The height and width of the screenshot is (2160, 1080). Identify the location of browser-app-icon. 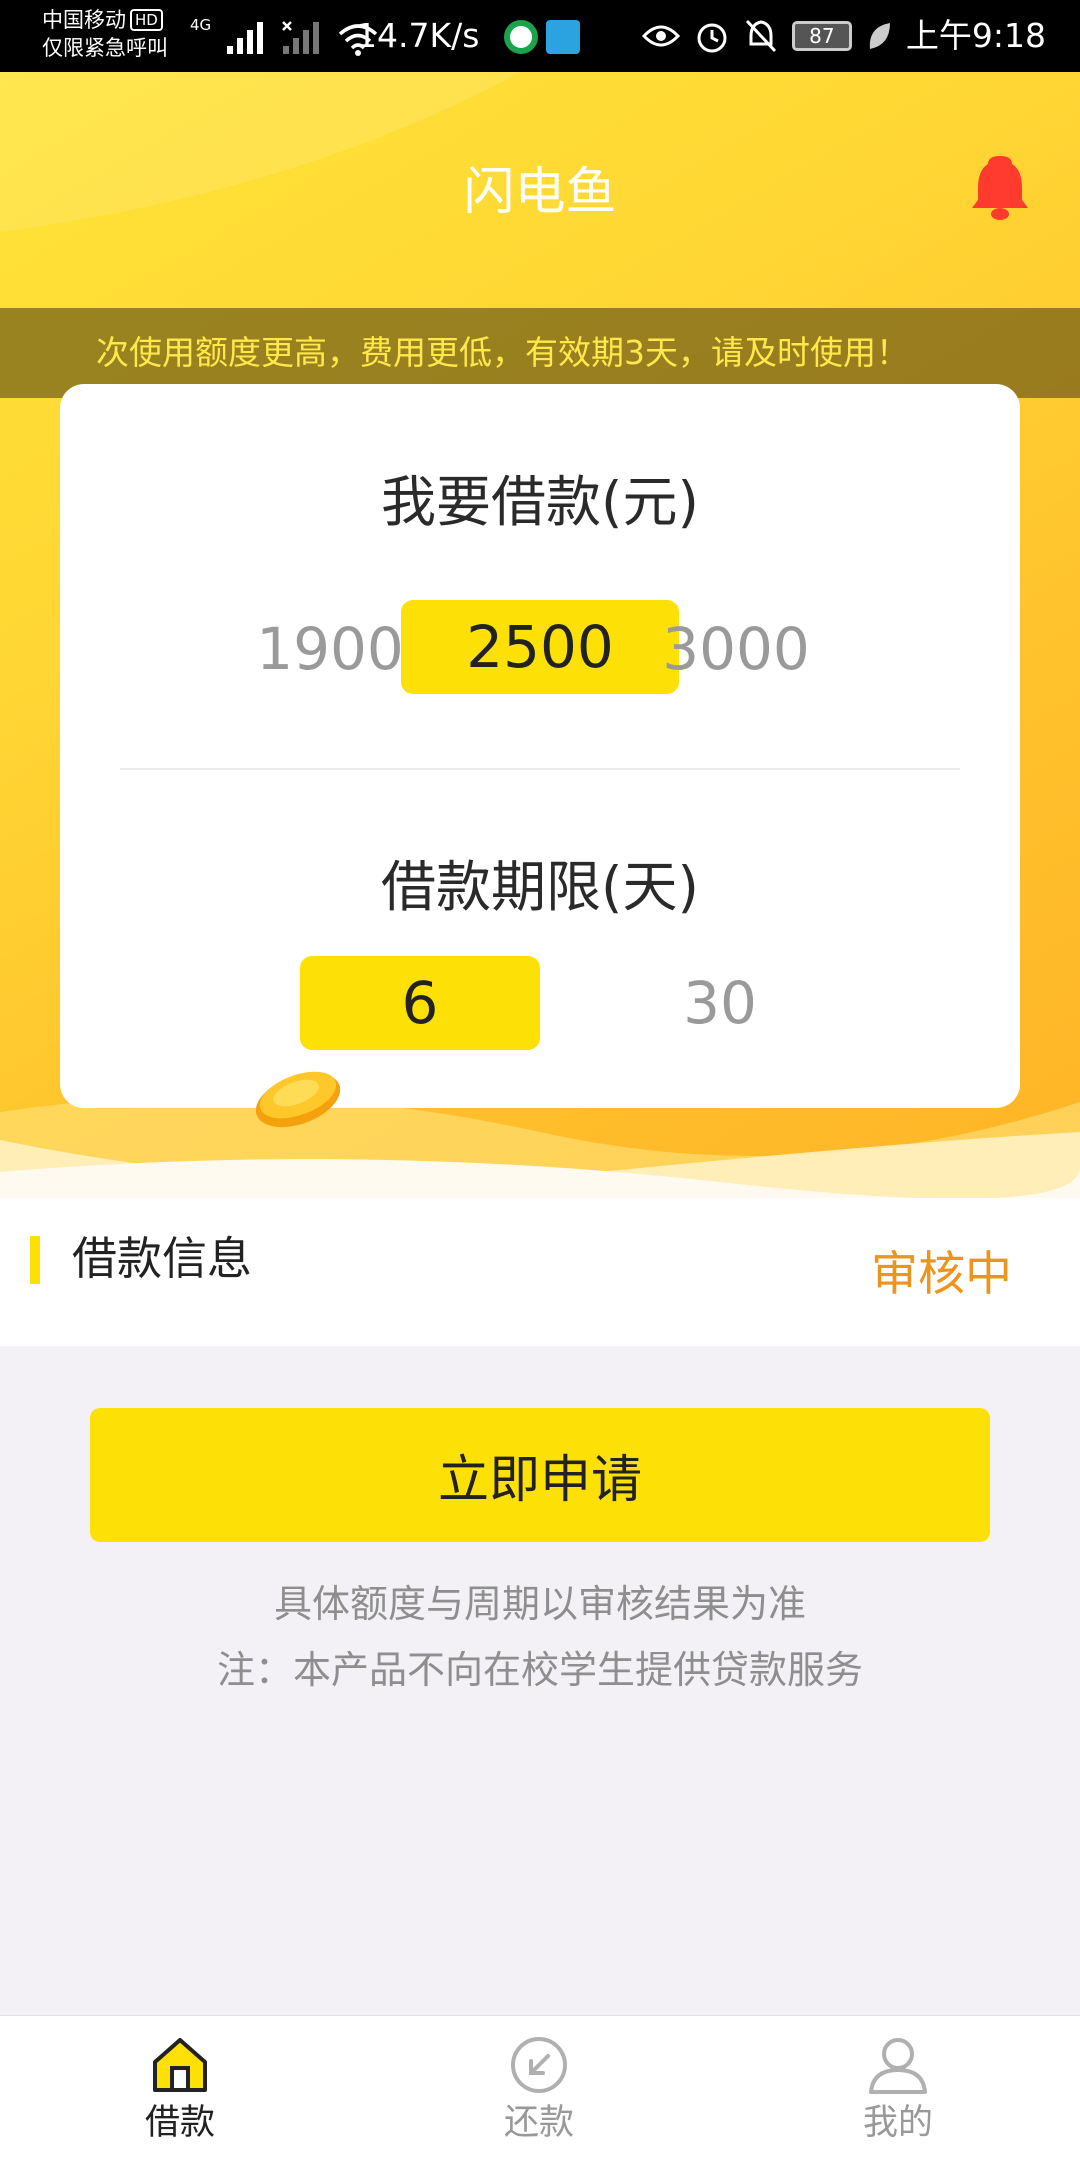
(521, 37).